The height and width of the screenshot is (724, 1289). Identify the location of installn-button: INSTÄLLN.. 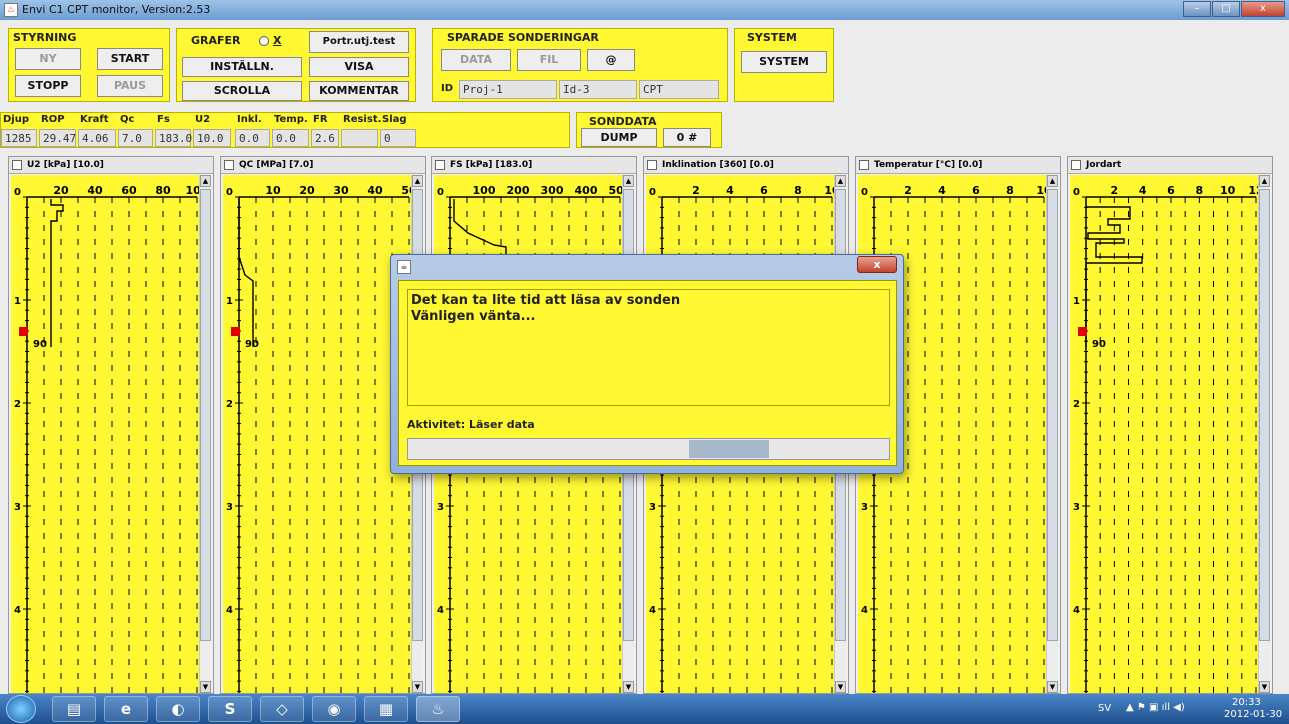
(242, 67).